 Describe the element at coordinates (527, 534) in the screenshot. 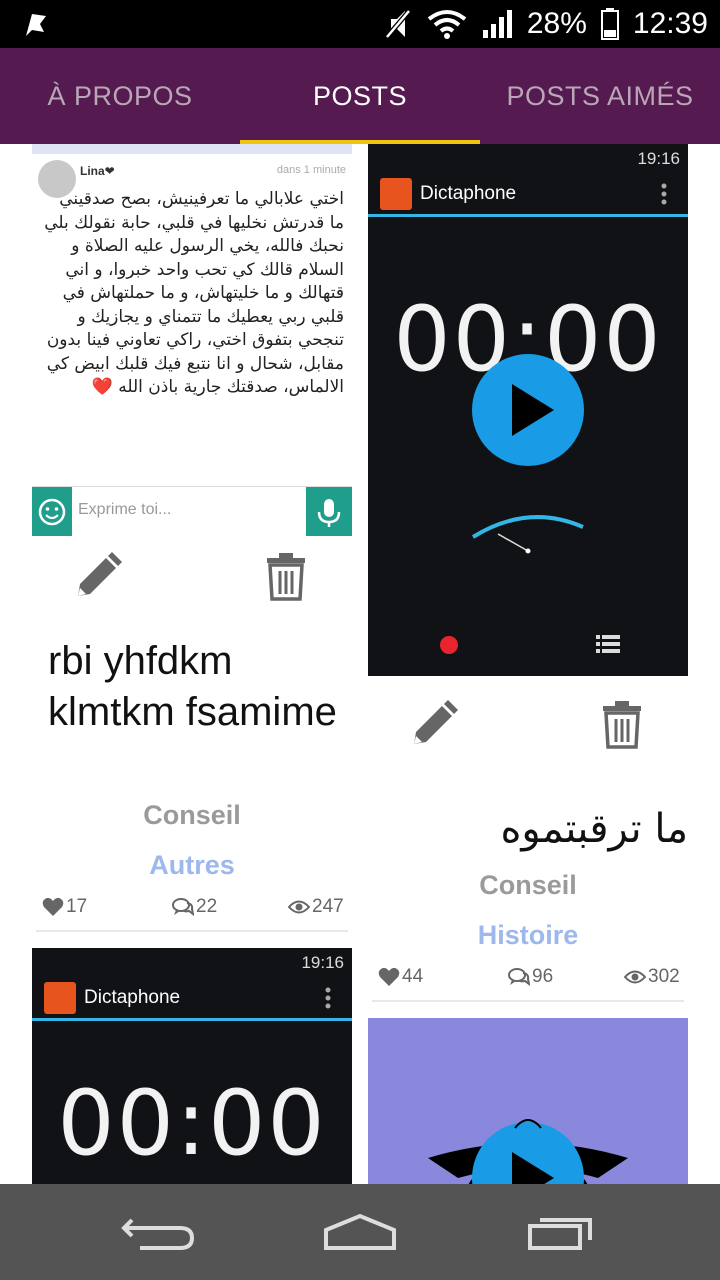

I see `level-meter-icon` at that location.